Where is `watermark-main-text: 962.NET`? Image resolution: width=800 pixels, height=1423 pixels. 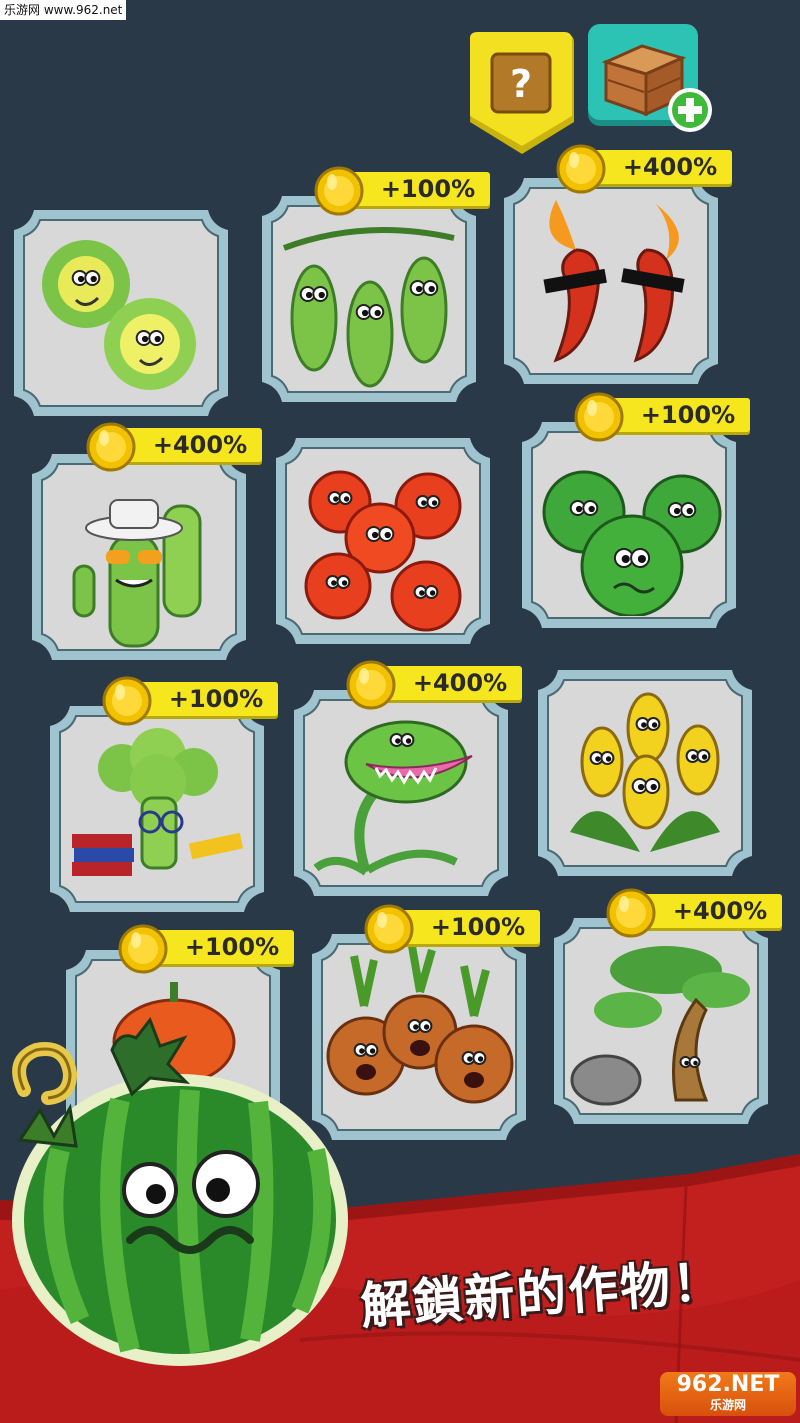
watermark-main-text: 962.NET is located at coordinates (728, 1384).